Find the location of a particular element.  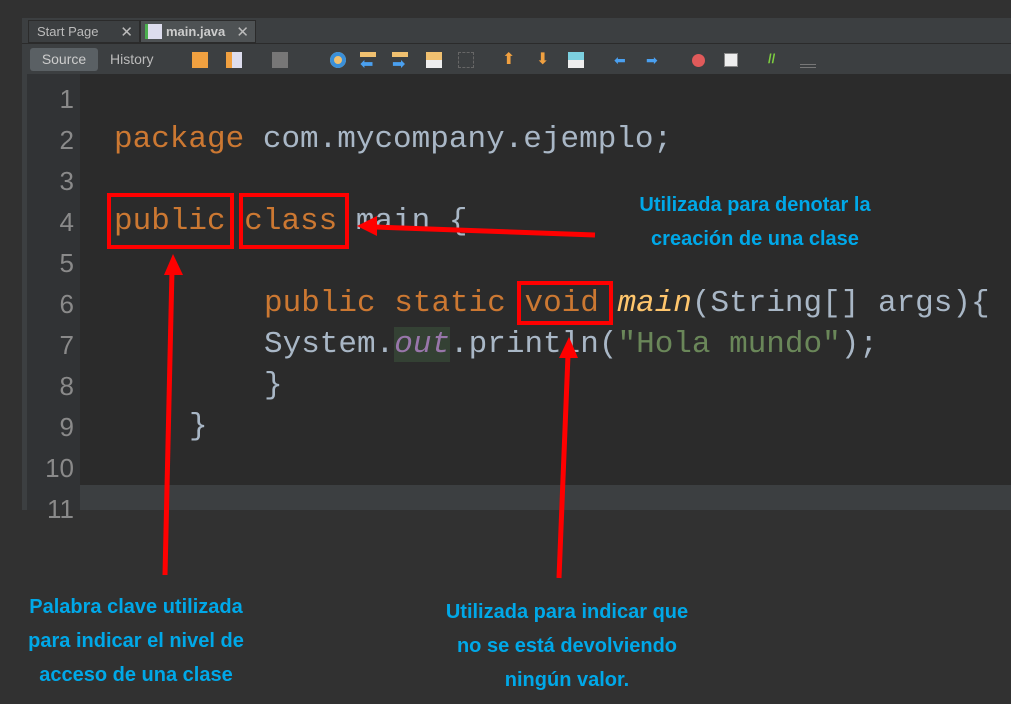

back-icon is located at coordinates (234, 60).